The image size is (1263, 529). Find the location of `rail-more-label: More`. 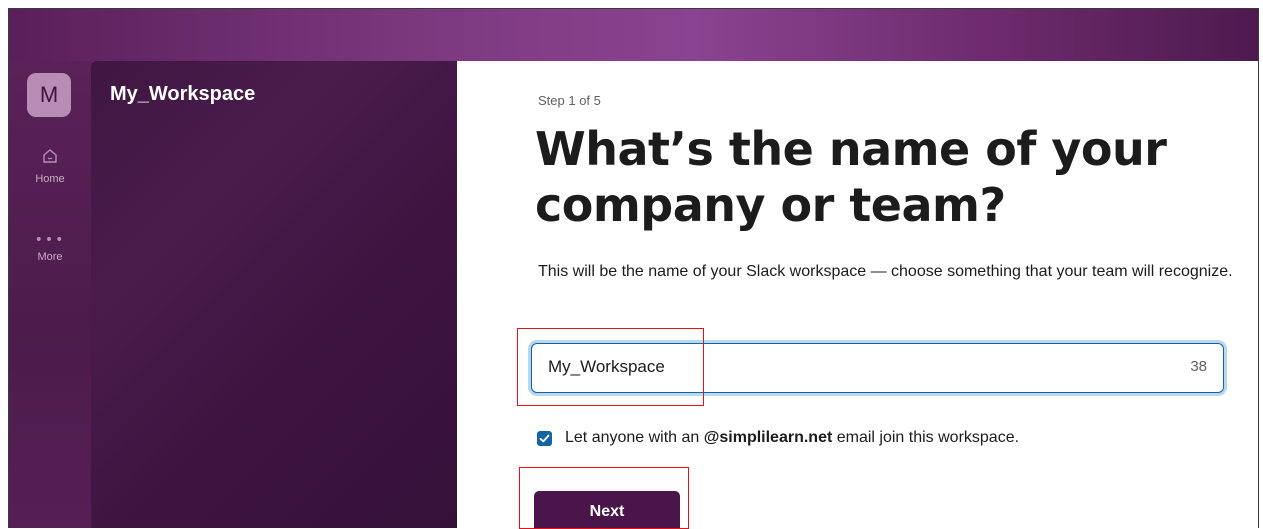

rail-more-label: More is located at coordinates (50, 257).